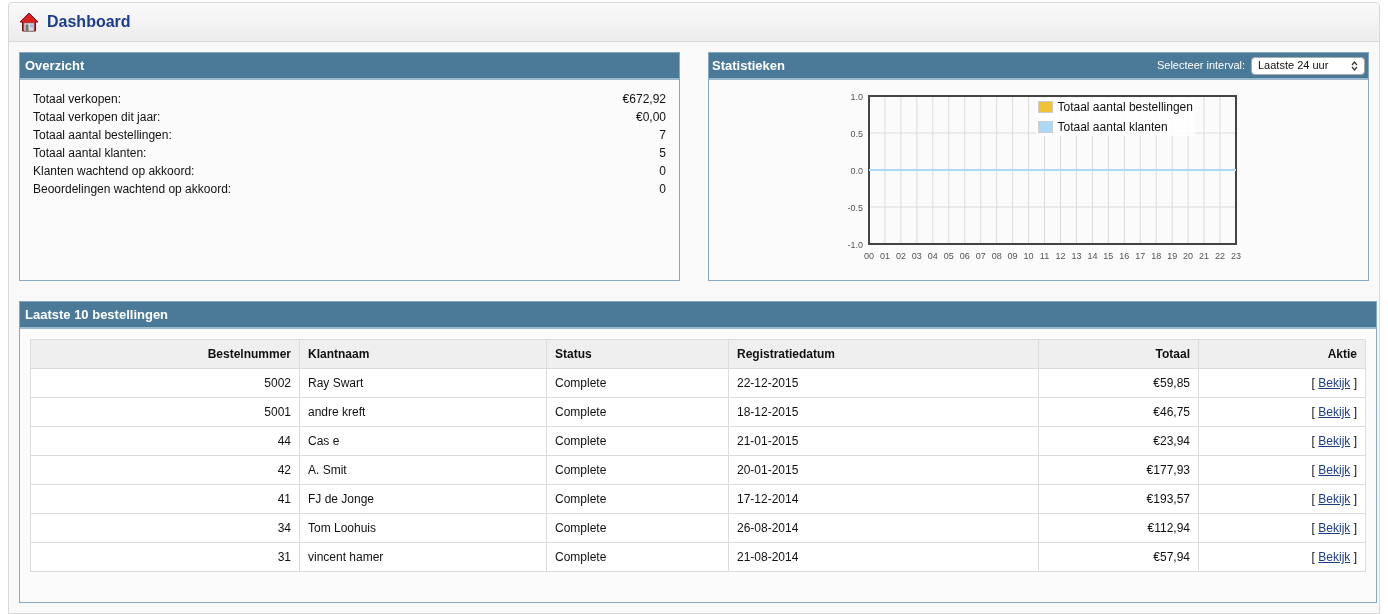  Describe the element at coordinates (748, 65) in the screenshot. I see `panel-title: Statistieken` at that location.